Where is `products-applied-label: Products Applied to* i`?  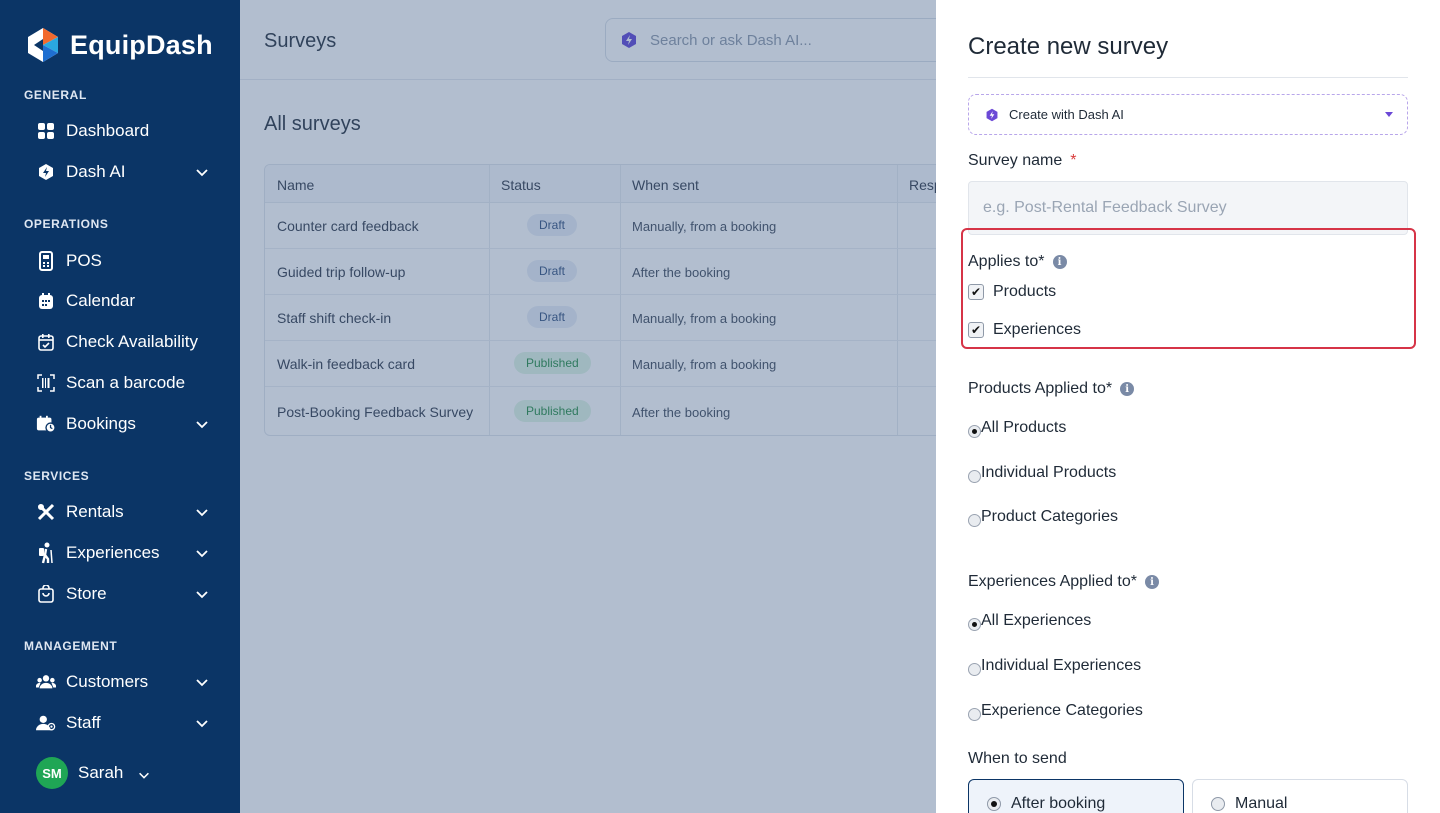 products-applied-label: Products Applied to* i is located at coordinates (1051, 389).